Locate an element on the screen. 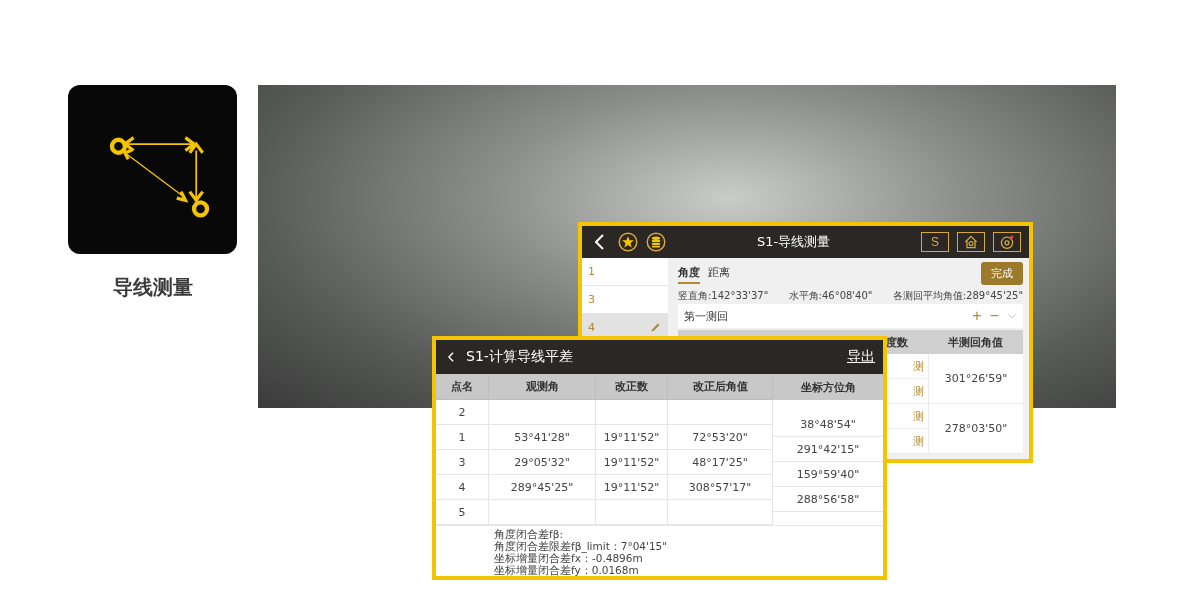 This screenshot has width=1200, height=599. column-header: 坐标方位角 is located at coordinates (828, 387).